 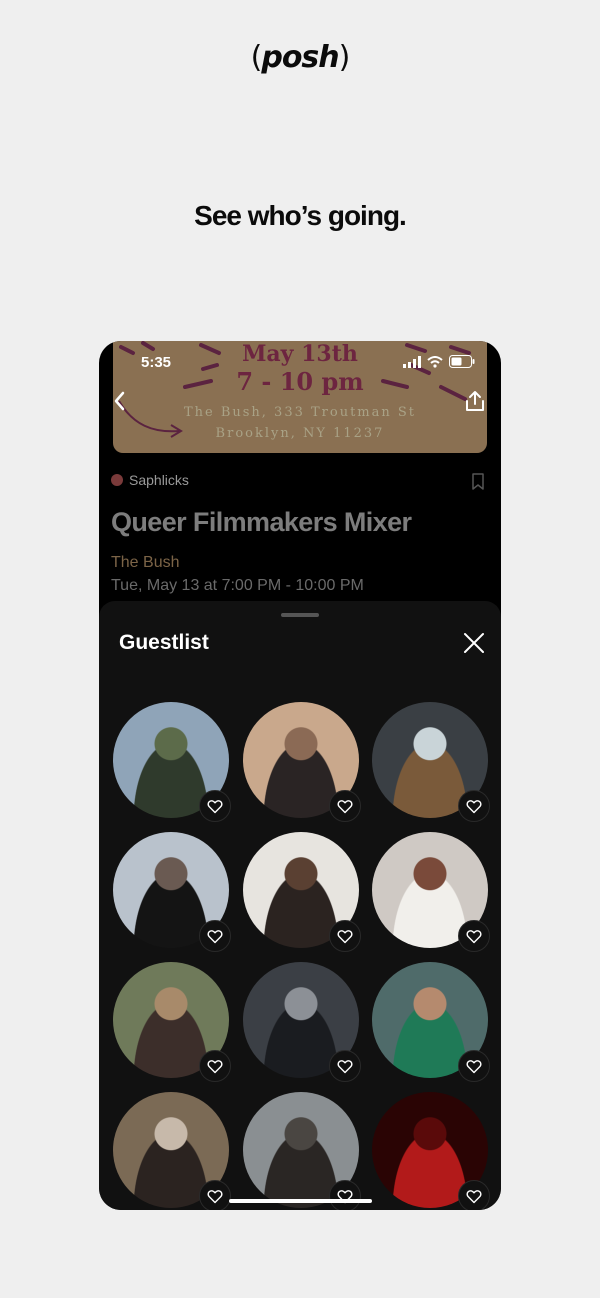 What do you see at coordinates (462, 361) in the screenshot?
I see `battery-icon` at bounding box center [462, 361].